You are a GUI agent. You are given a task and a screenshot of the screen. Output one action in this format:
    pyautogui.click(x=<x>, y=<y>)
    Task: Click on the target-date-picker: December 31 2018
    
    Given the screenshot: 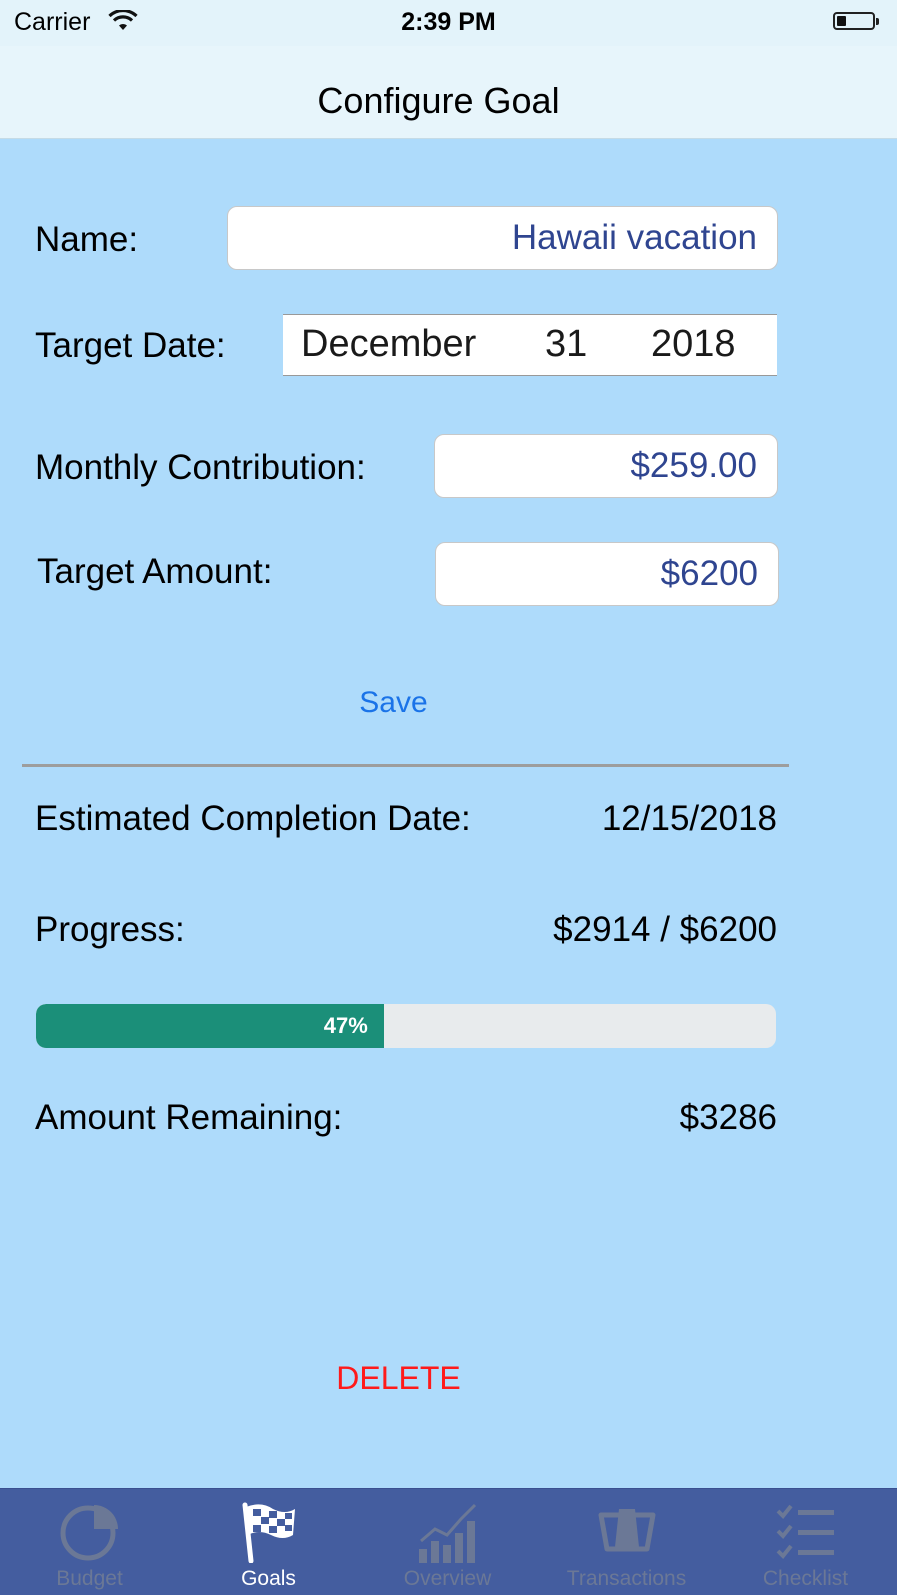 What is the action you would take?
    pyautogui.click(x=530, y=345)
    